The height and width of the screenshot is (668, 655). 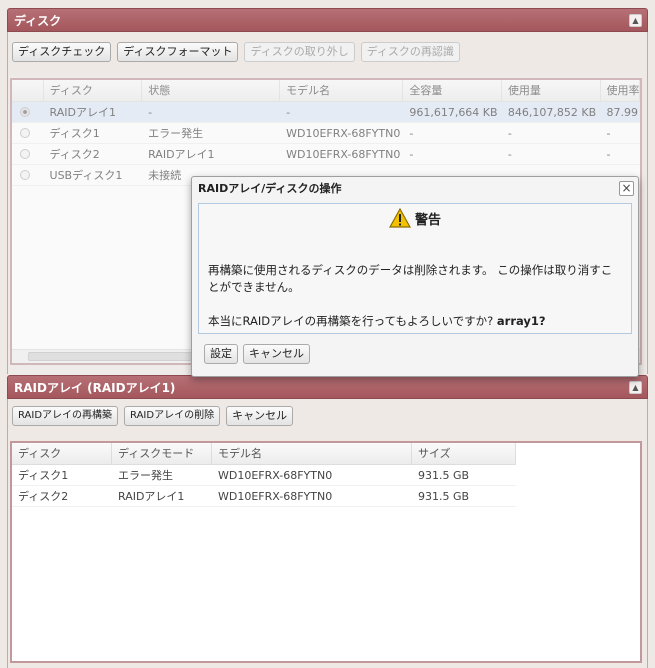 I want to click on dialog-title: RAIDアレイ/ディスクの操作, so click(x=415, y=188).